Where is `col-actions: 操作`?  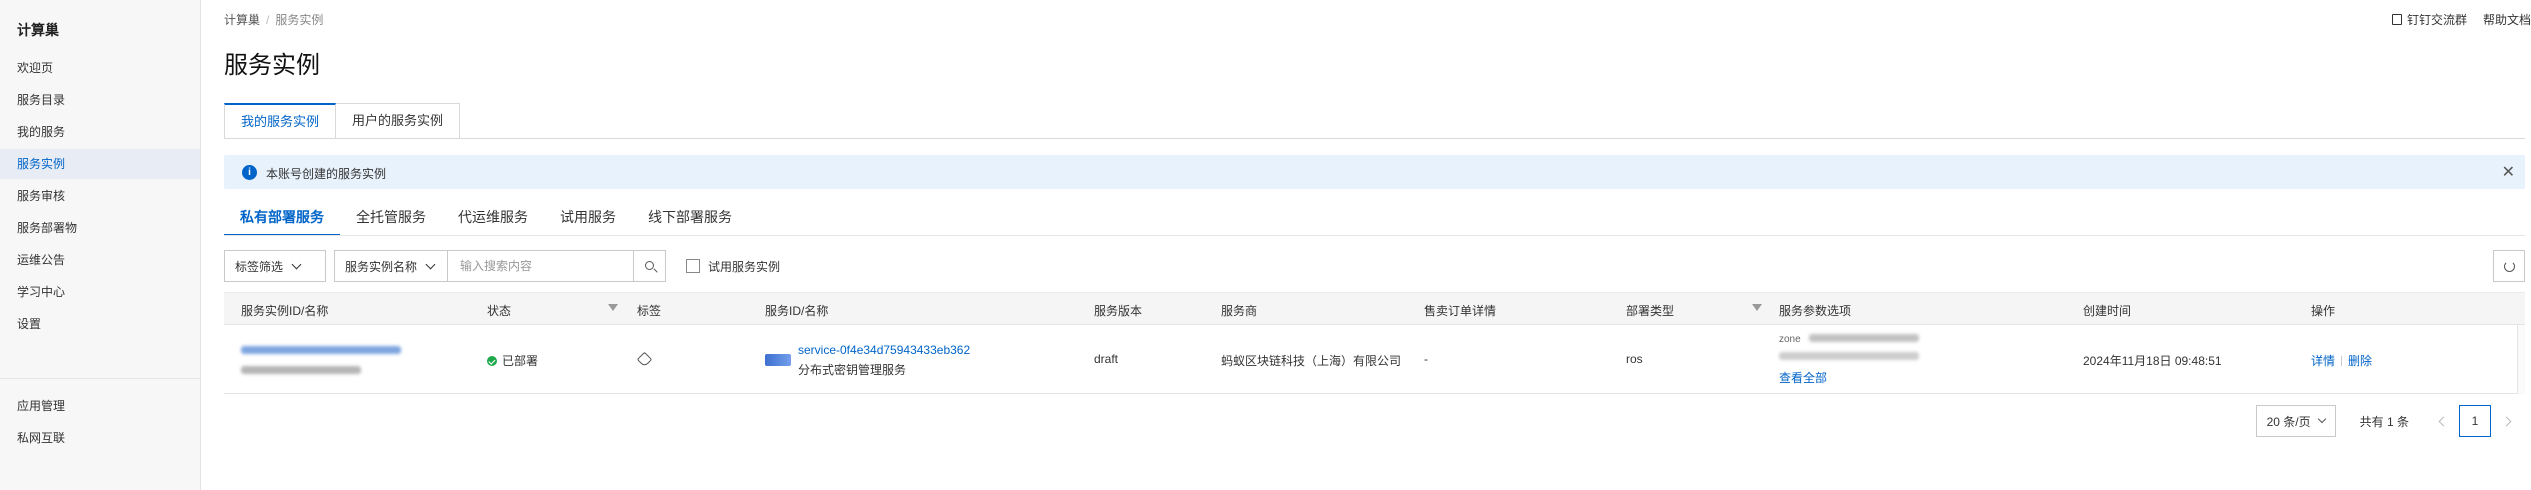 col-actions: 操作 is located at coordinates (2323, 311).